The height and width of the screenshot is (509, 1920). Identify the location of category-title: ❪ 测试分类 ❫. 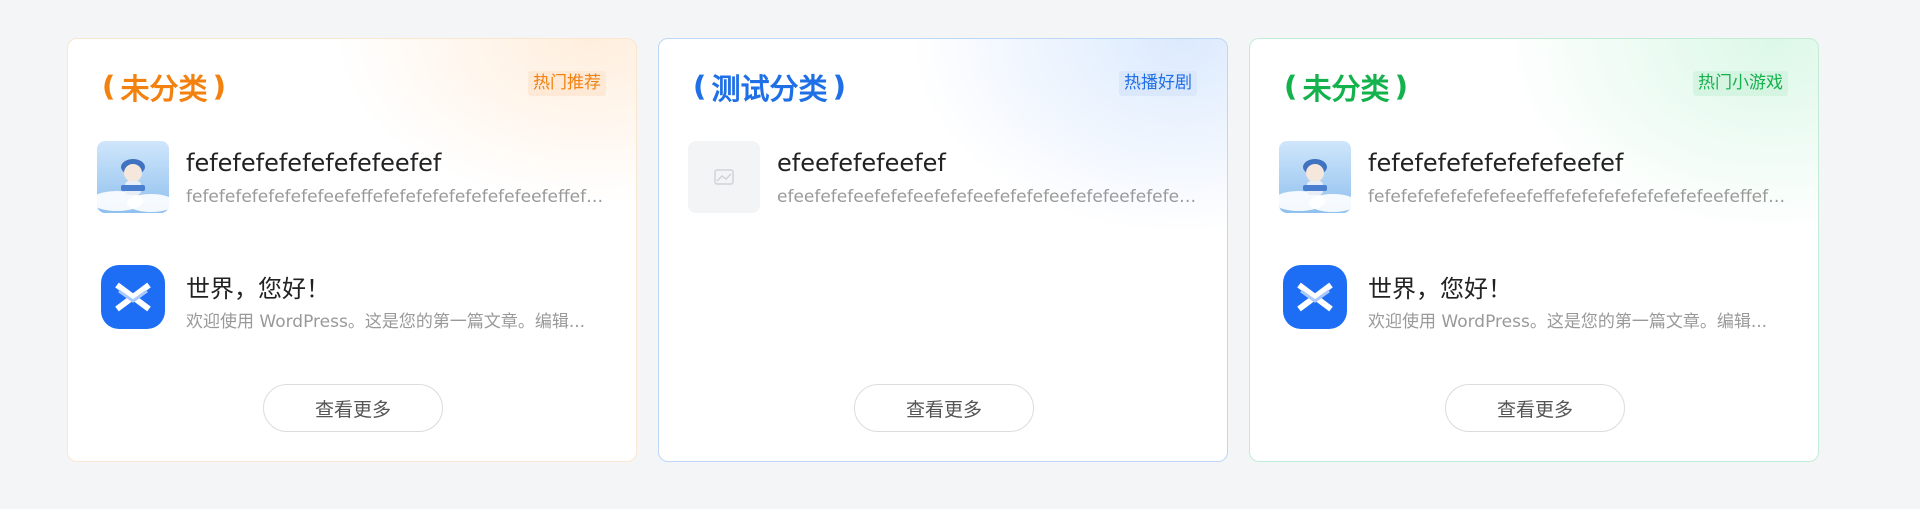
(769, 87).